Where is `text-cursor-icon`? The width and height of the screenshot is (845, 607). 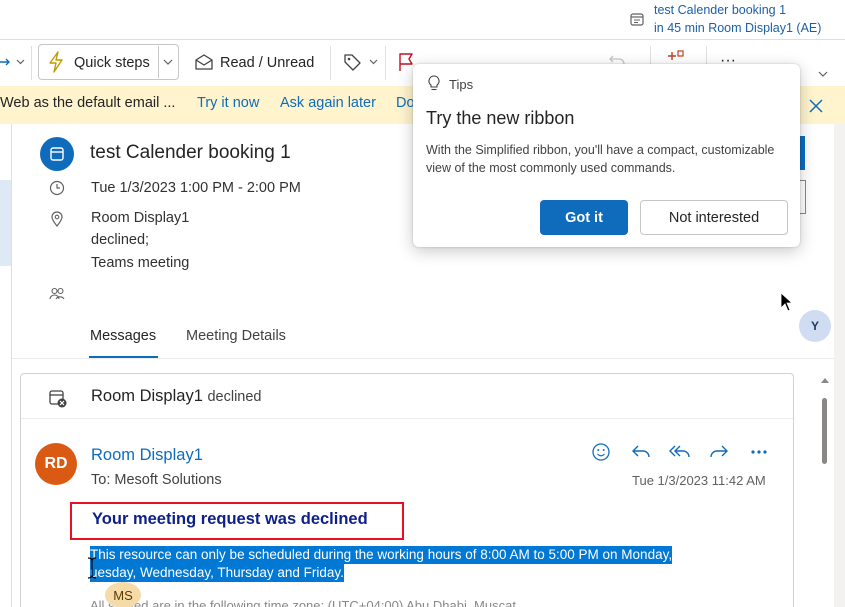 text-cursor-icon is located at coordinates (92, 568).